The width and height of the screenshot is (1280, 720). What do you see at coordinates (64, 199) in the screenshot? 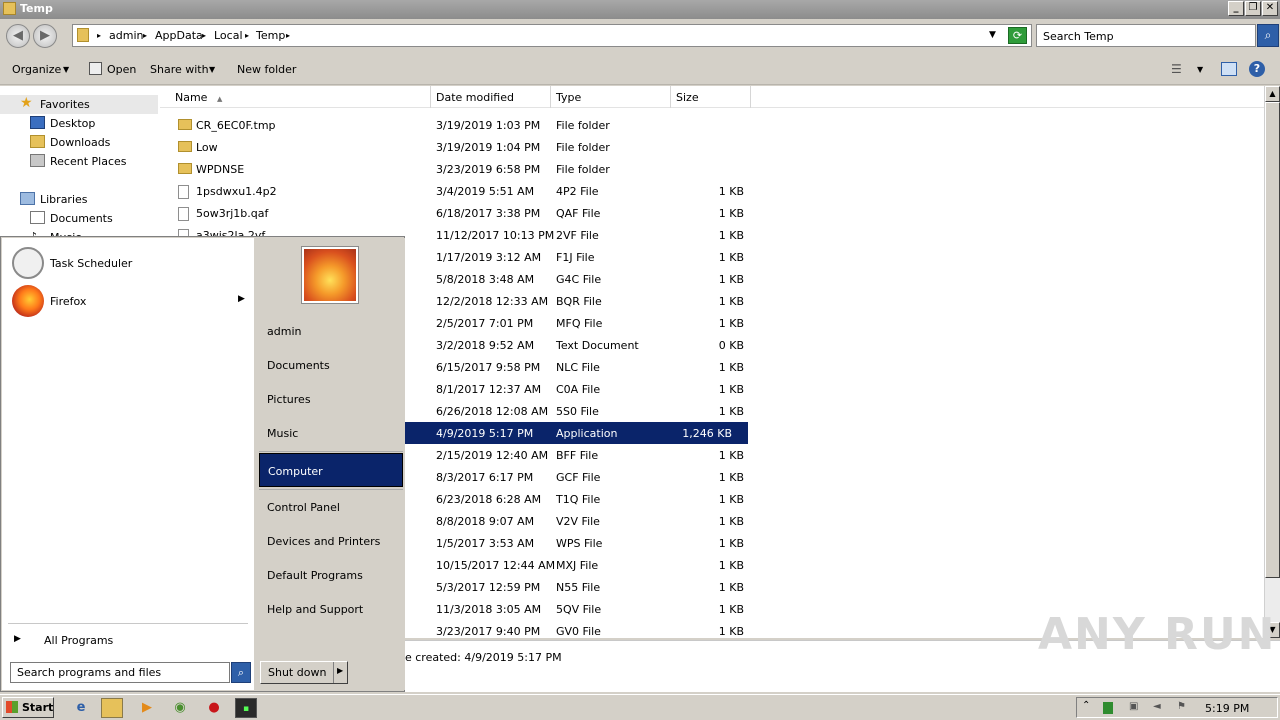
I see `nav-label: Libraries` at bounding box center [64, 199].